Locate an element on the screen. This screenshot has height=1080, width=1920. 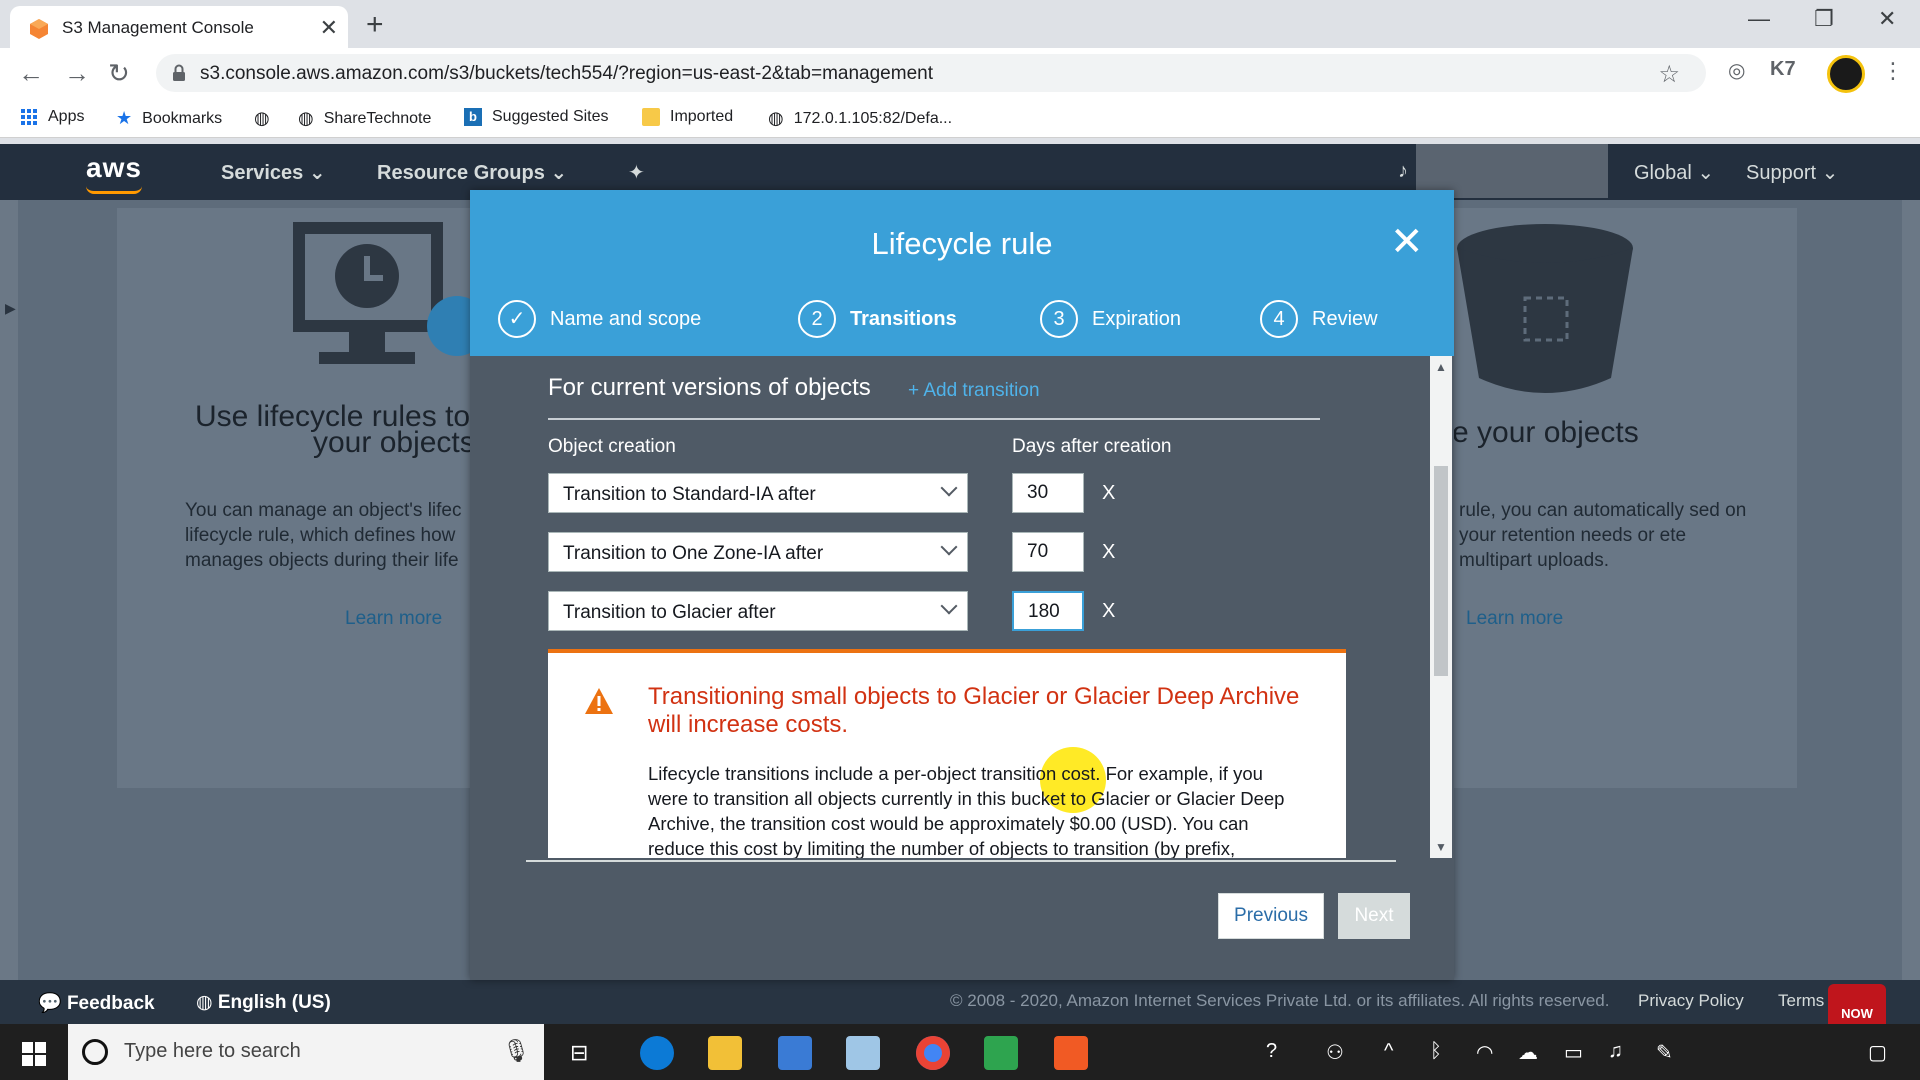
bookmark-sharetechnote: ◍ ShareTechnote is located at coordinates (364, 118).